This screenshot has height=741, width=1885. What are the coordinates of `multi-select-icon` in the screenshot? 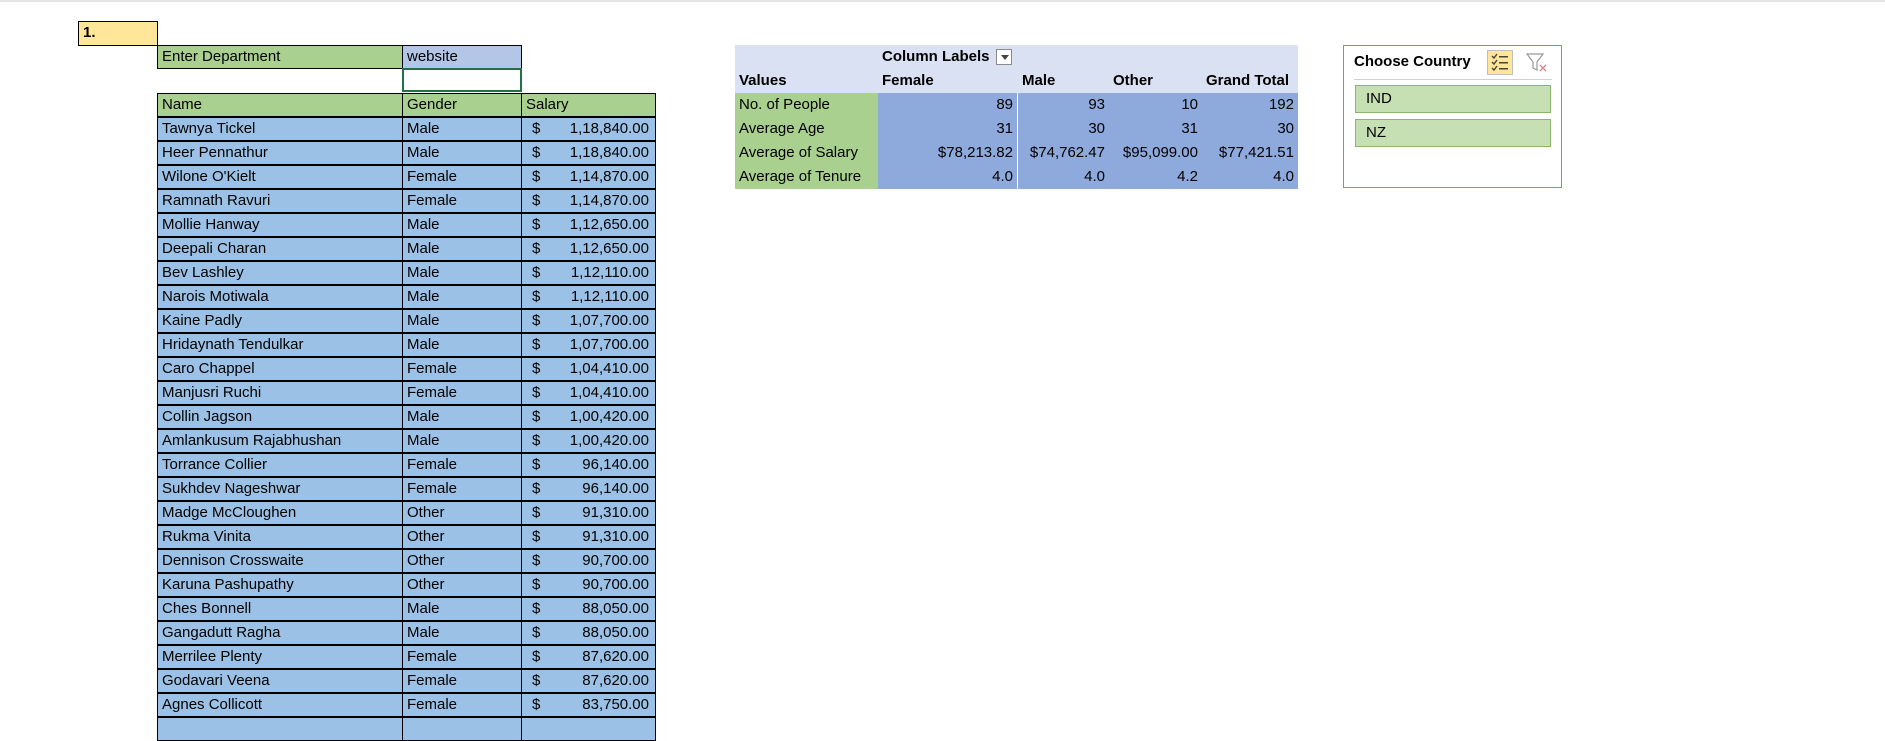 It's located at (1500, 62).